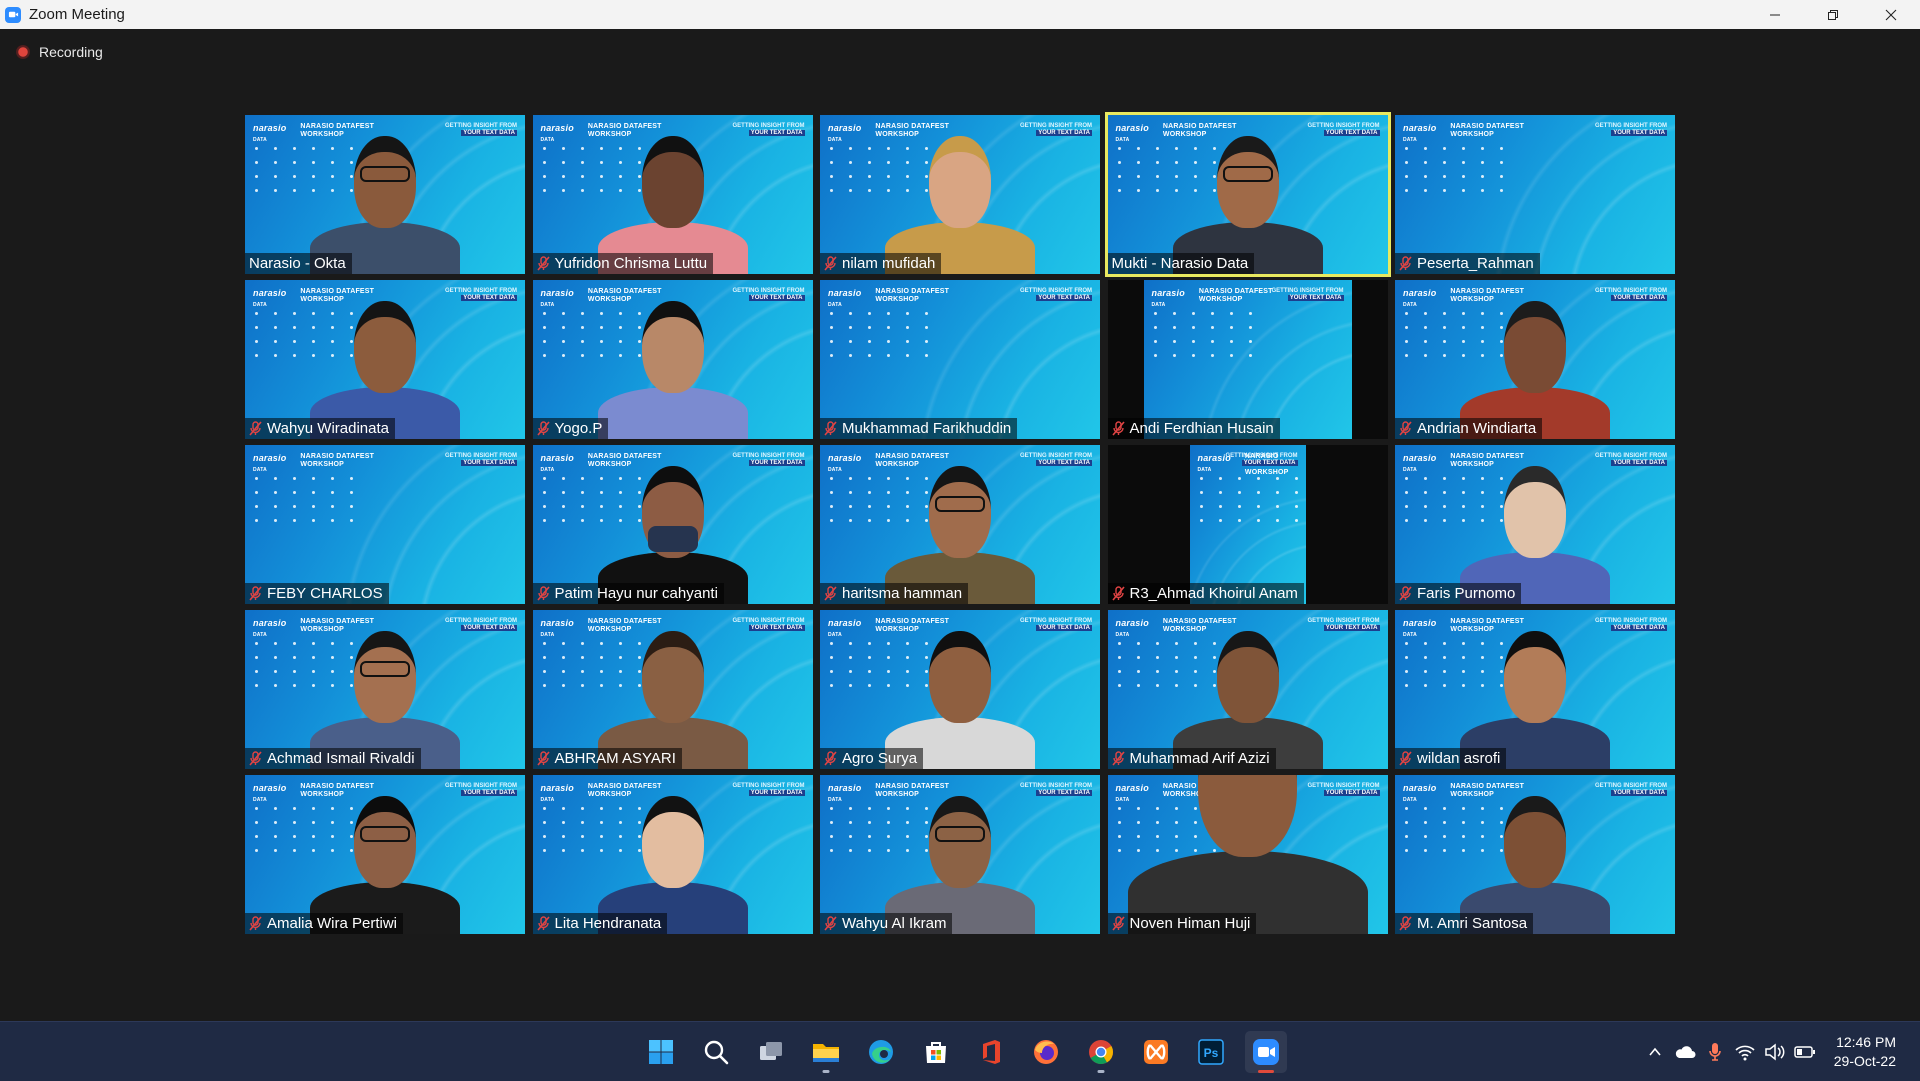 This screenshot has width=1920, height=1081. I want to click on firefox-button, so click(1046, 1052).